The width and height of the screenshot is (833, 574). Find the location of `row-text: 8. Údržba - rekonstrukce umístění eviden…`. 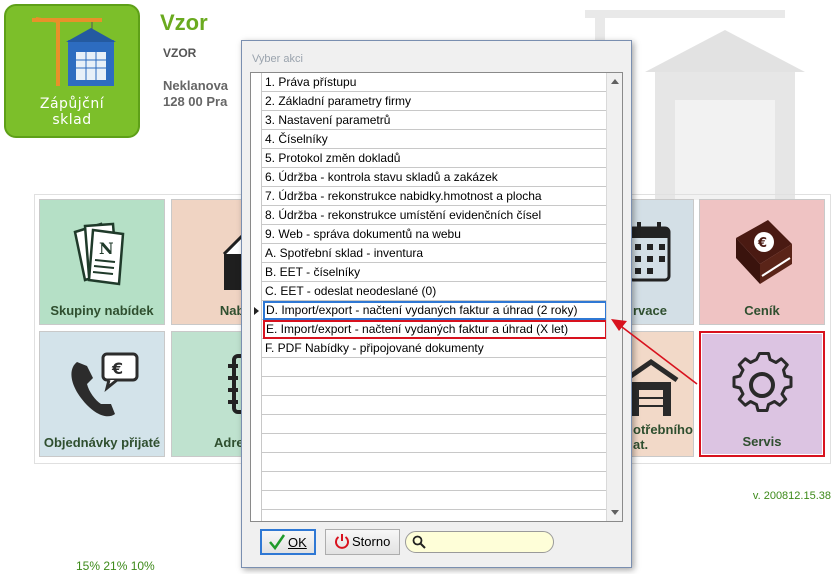

row-text: 8. Údržba - rekonstrukce umístění eviden… is located at coordinates (403, 215).